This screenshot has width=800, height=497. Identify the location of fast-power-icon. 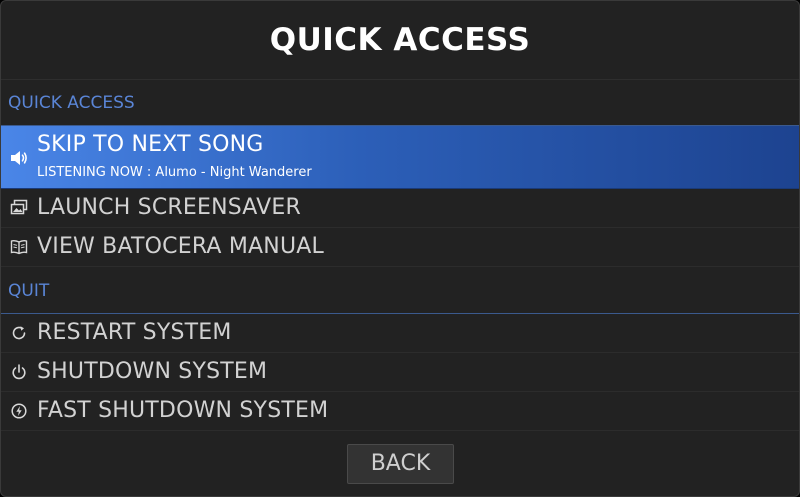
(19, 411).